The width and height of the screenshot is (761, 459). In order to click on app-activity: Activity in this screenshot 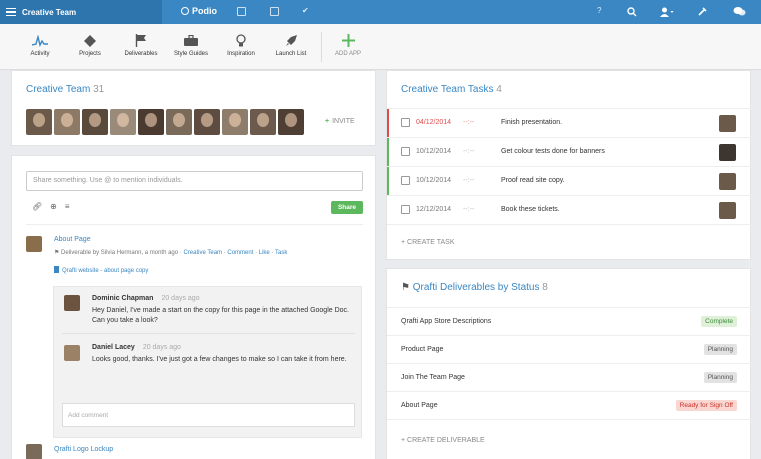, I will do `click(40, 45)`.